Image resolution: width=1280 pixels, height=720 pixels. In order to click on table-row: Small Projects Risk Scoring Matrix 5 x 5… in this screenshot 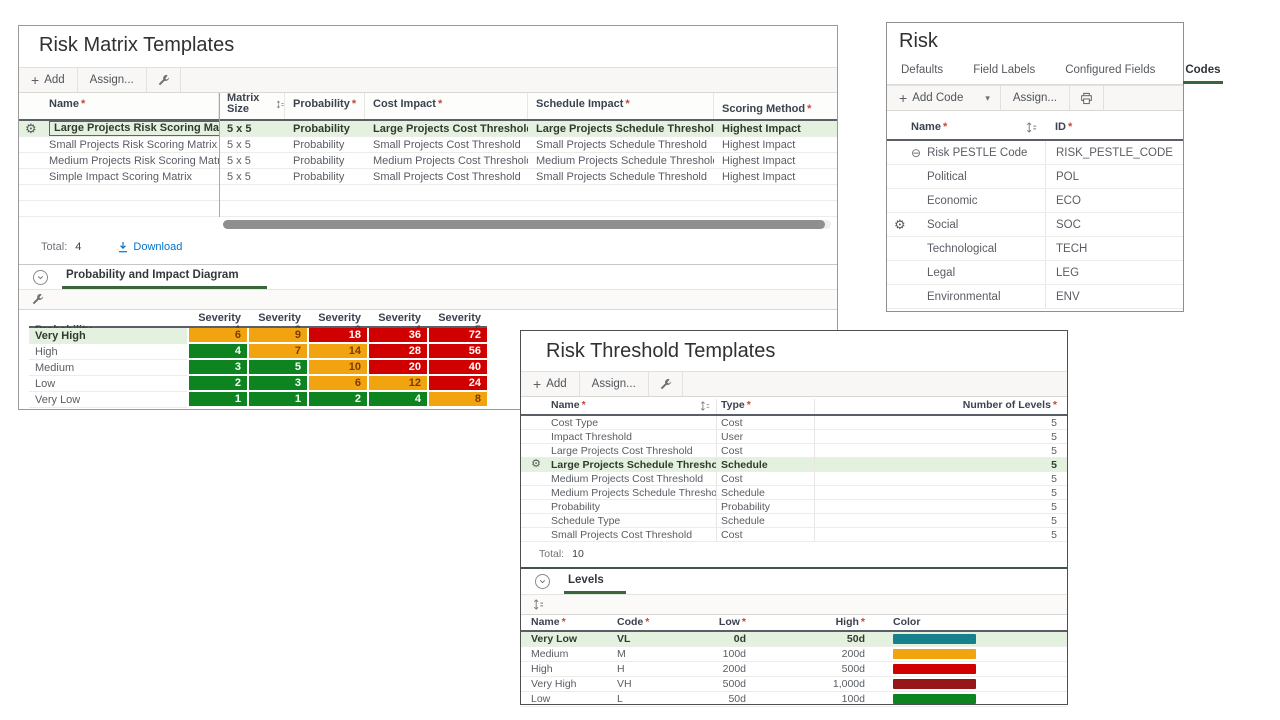, I will do `click(428, 145)`.